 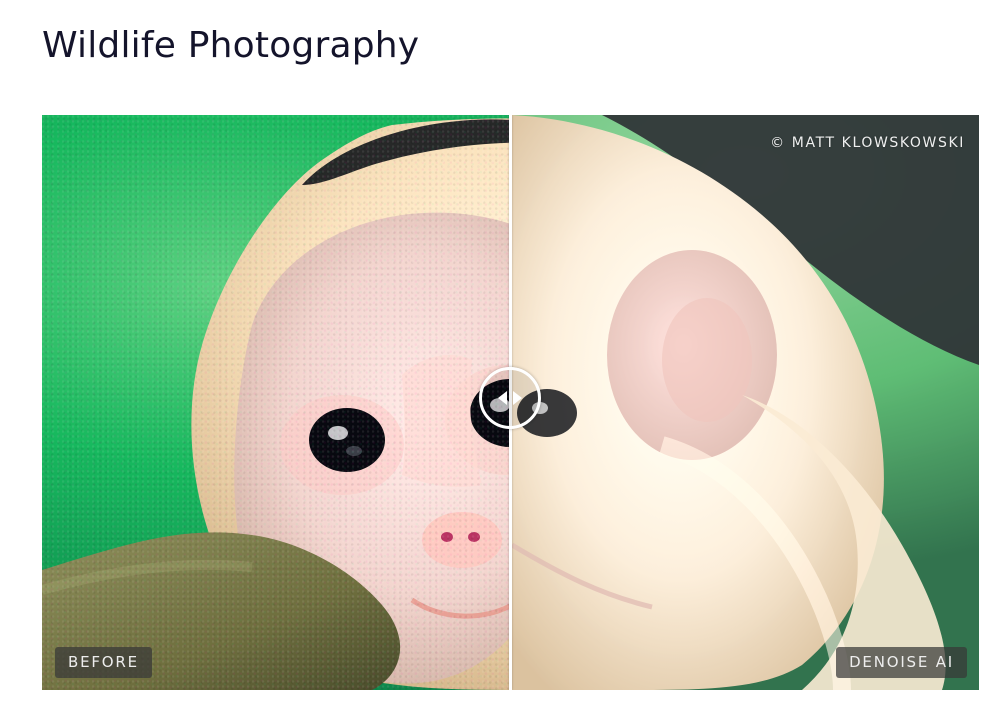 I want to click on photo-credit: © MATT KLOWSKOWSKI, so click(x=867, y=143).